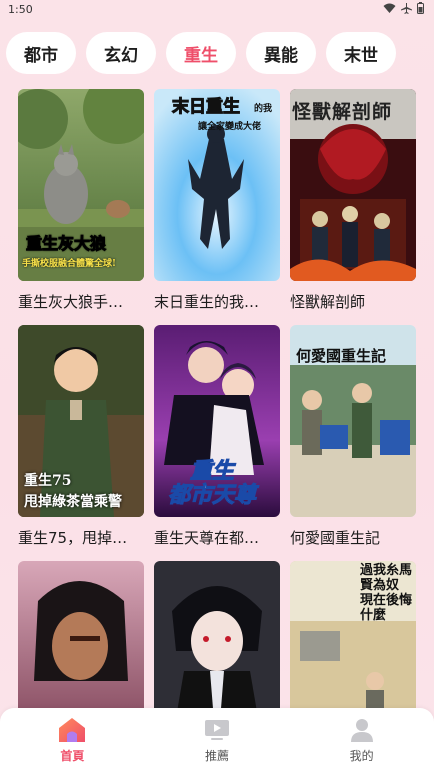 Image resolution: width=434 pixels, height=772 pixels. What do you see at coordinates (263, 109) in the screenshot?
I see `cover-subtitle-text: 的我` at bounding box center [263, 109].